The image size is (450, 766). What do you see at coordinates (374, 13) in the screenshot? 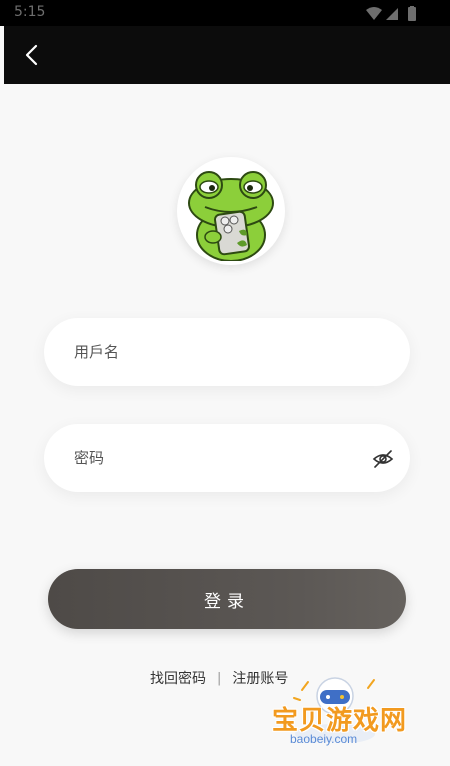
I see `wifi-icon` at bounding box center [374, 13].